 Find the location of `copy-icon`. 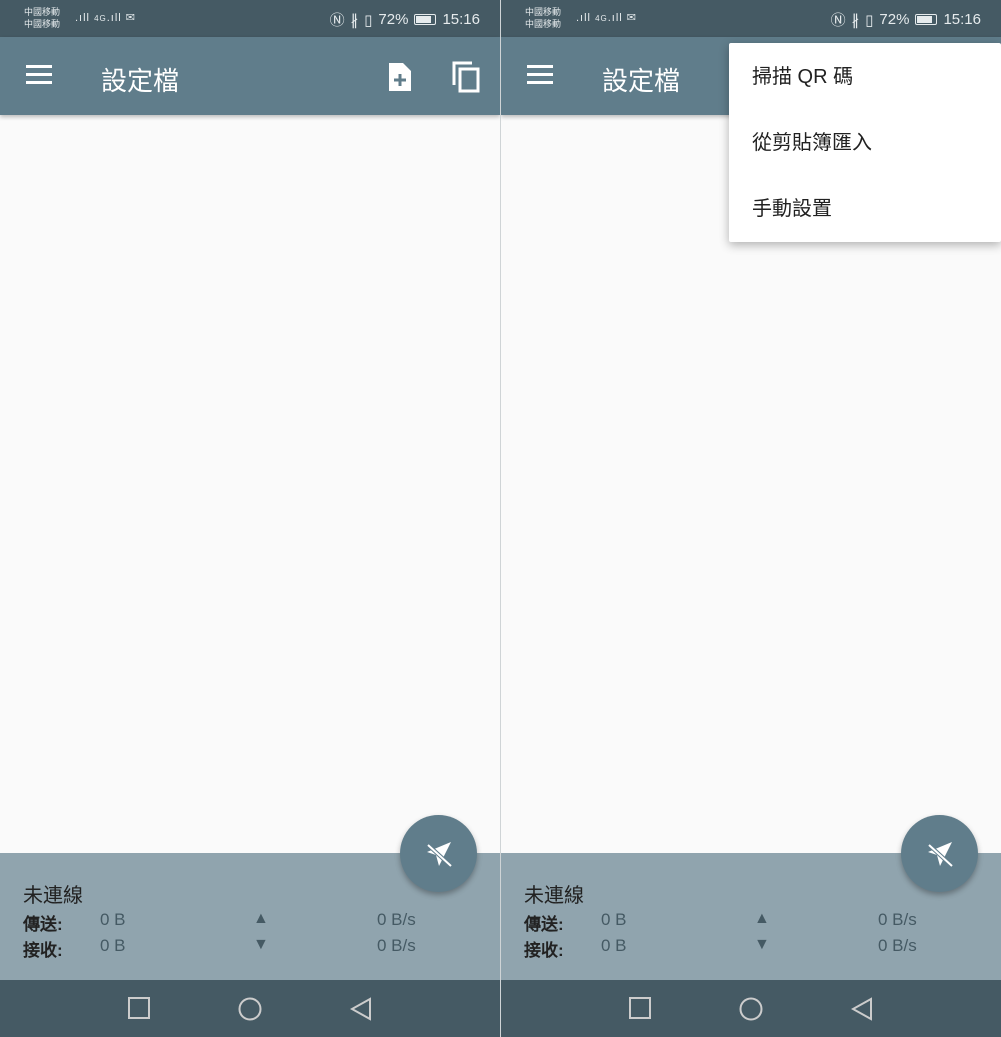

copy-icon is located at coordinates (466, 77).